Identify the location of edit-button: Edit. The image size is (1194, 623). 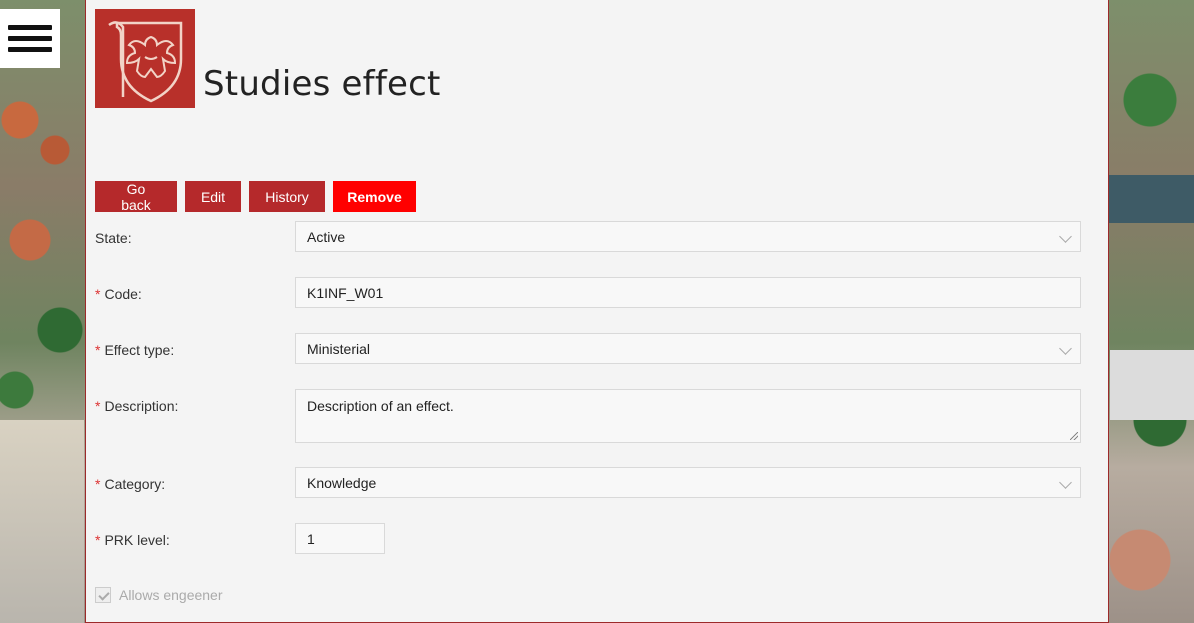
(213, 196).